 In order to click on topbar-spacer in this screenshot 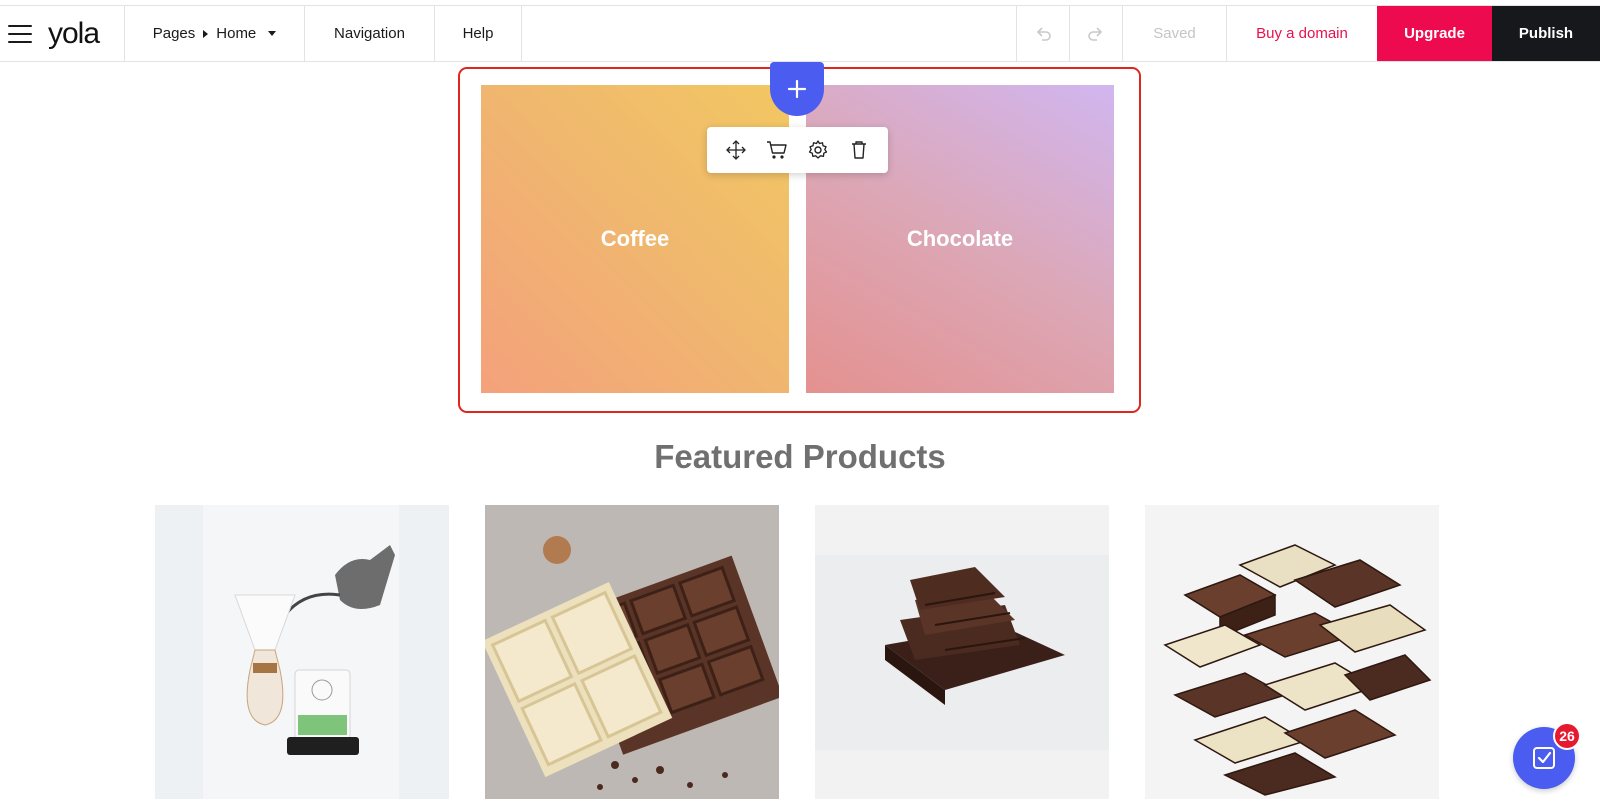, I will do `click(769, 33)`.